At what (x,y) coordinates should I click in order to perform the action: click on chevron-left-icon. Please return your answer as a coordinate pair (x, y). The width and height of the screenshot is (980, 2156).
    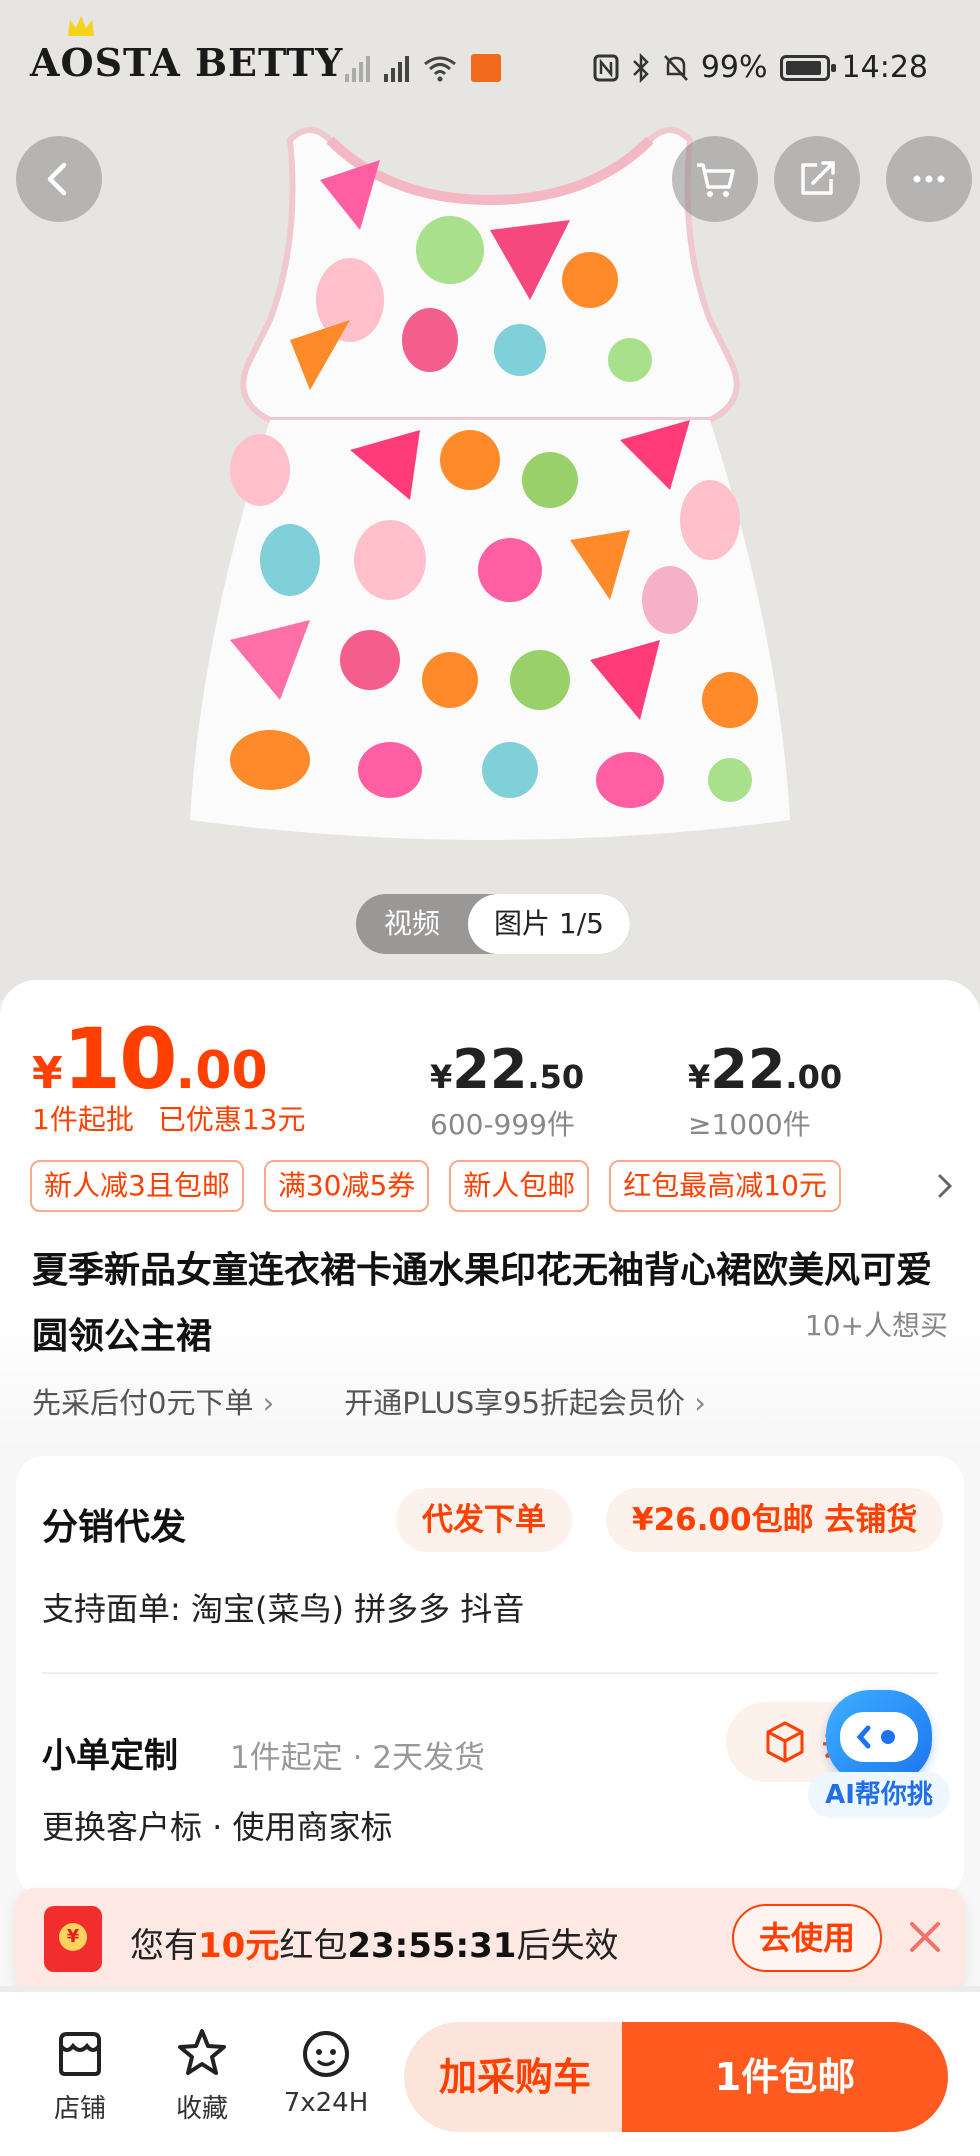
    Looking at the image, I should click on (57, 179).